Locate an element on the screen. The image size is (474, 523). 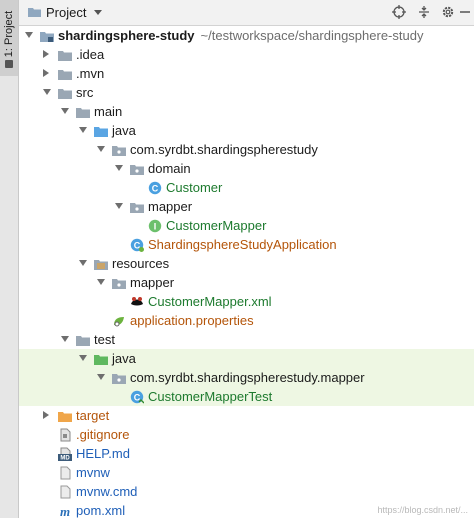
tree-row: MD HELP.md is located at coordinates (246, 453).